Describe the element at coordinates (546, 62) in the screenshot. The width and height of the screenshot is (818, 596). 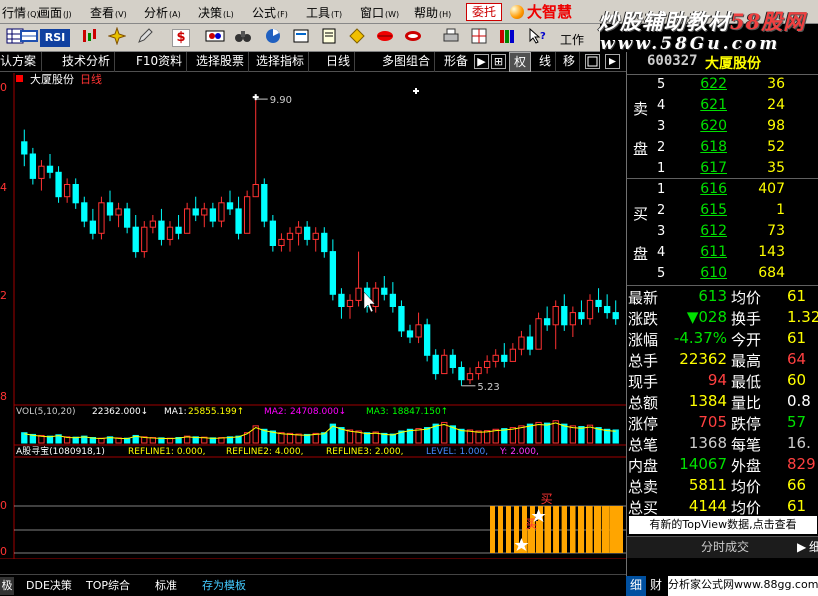
I see `tab-line: 线` at that location.